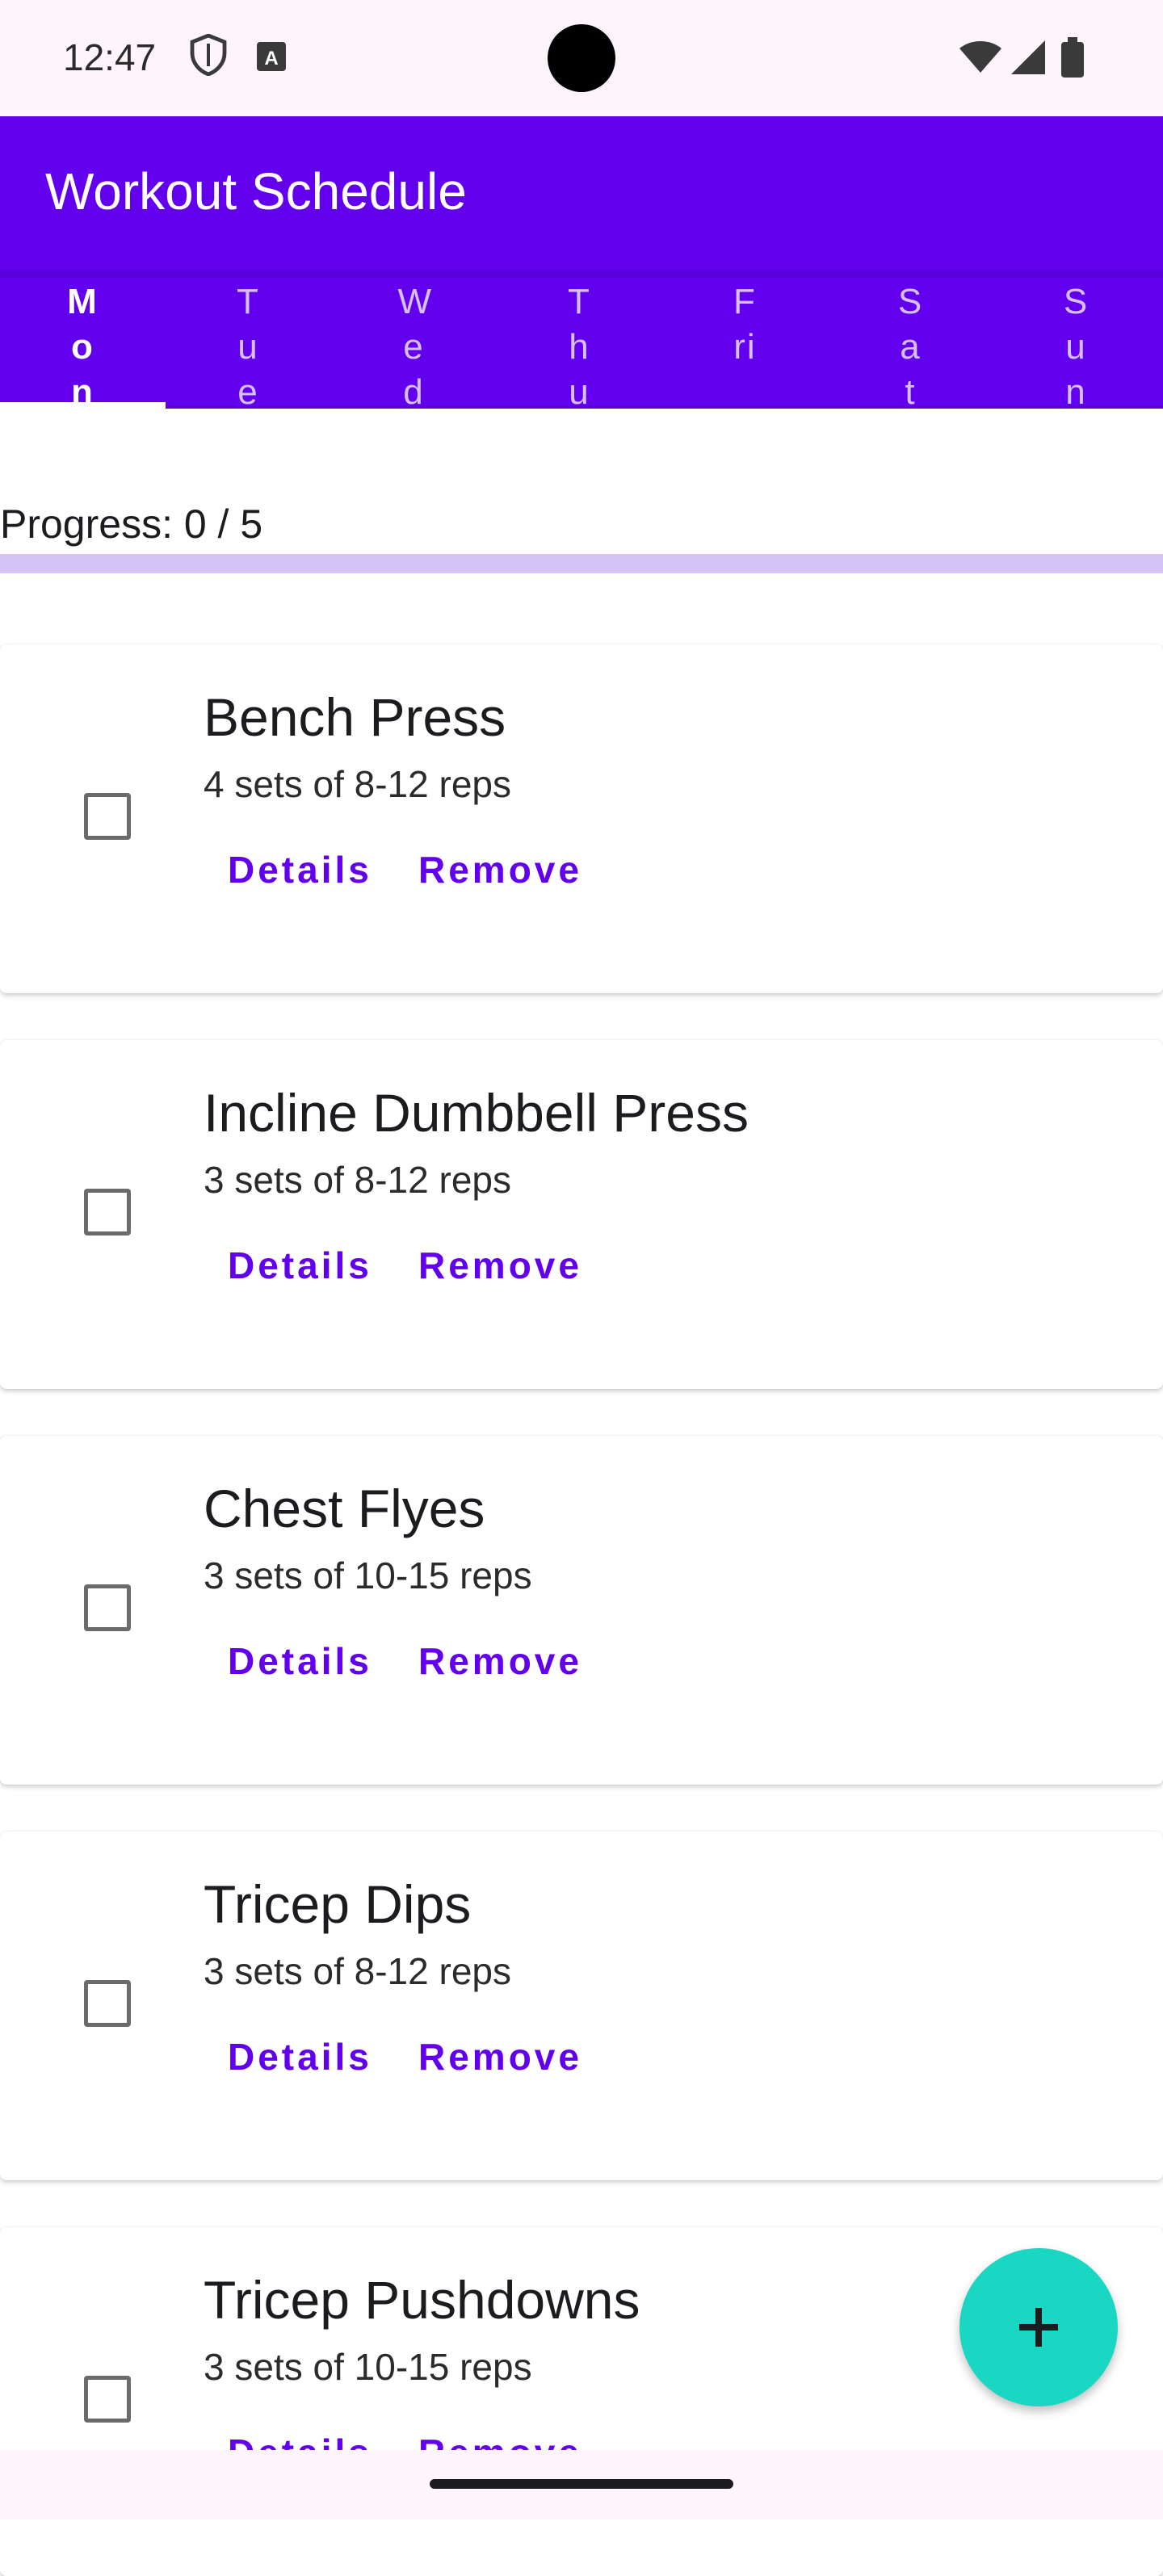 The image size is (1163, 2576). I want to click on day-tabs: Mon Tue Wed Thu Fri Sat Sun, so click(581, 338).